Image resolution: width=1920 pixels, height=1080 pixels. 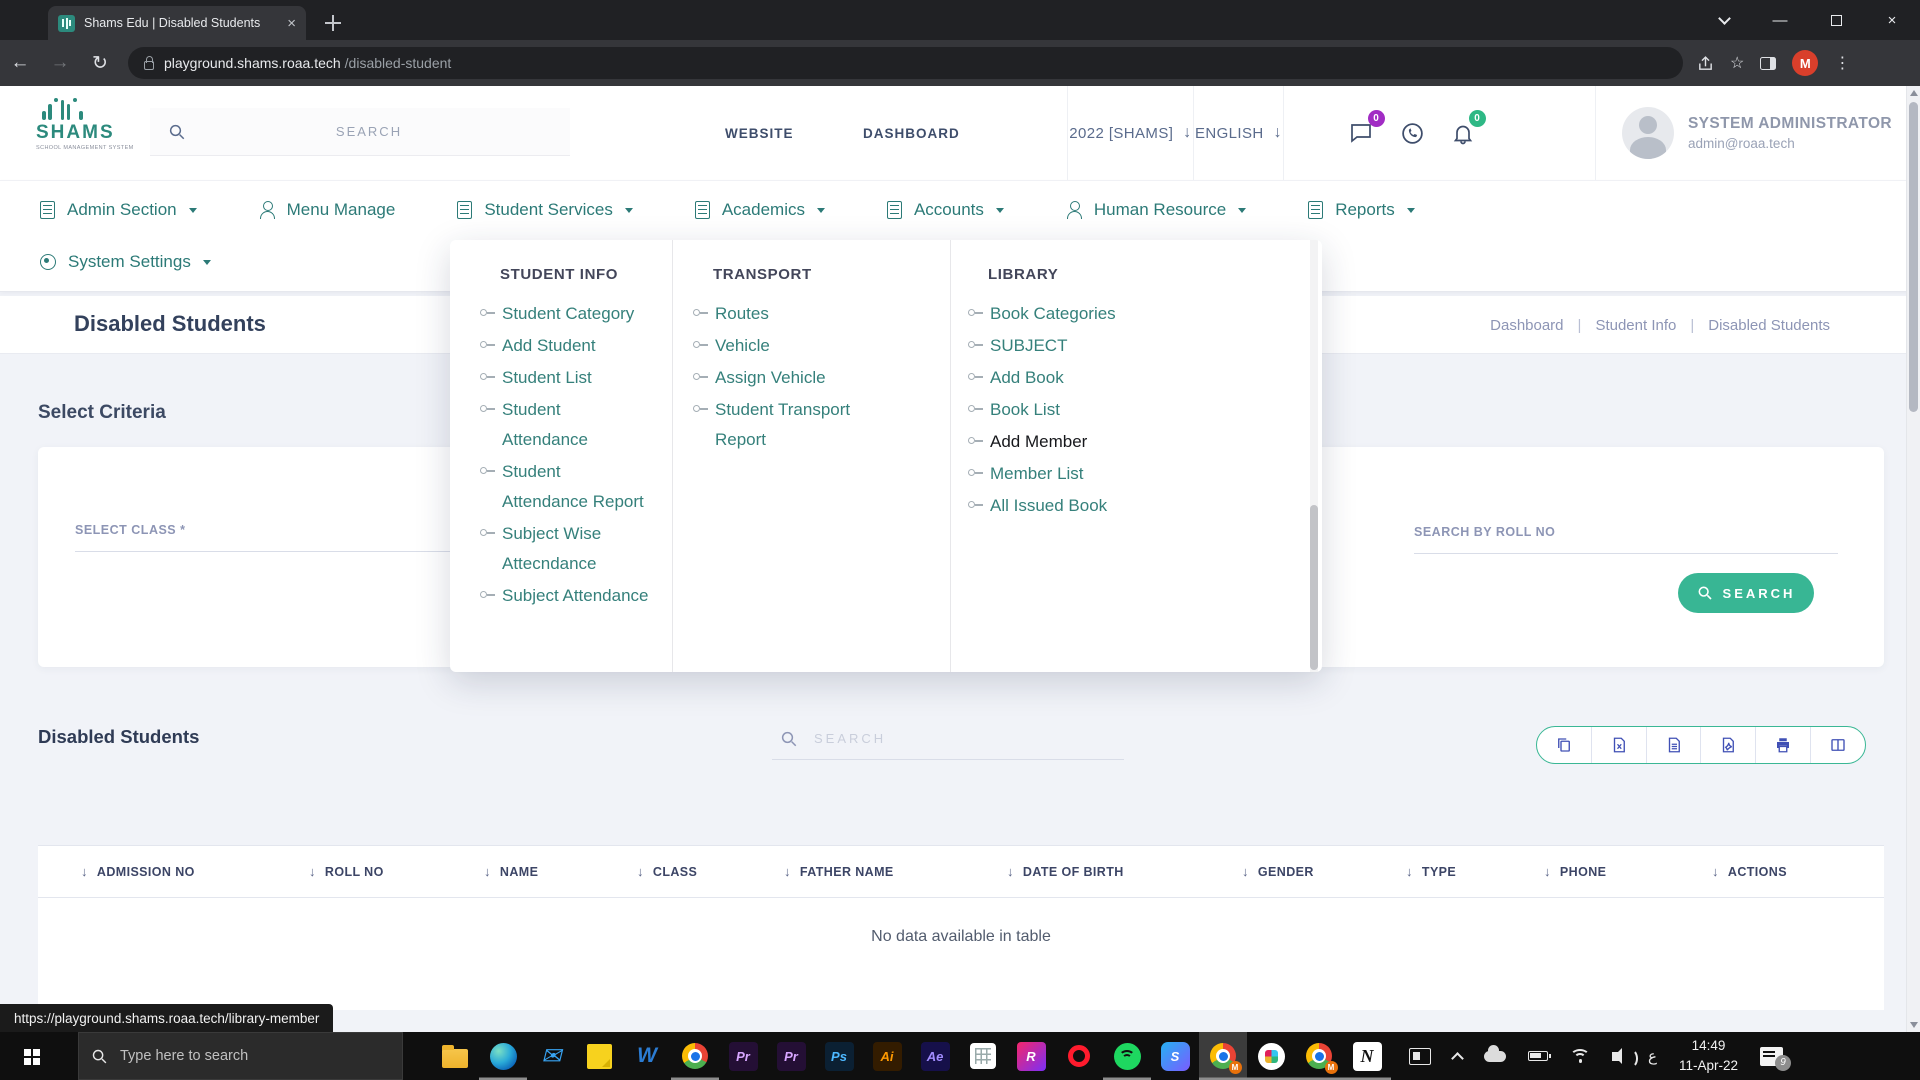 What do you see at coordinates (96, 124) in the screenshot?
I see `shams-logo: SHAMS SCHOOL MANAGEMENT SYSTEM` at bounding box center [96, 124].